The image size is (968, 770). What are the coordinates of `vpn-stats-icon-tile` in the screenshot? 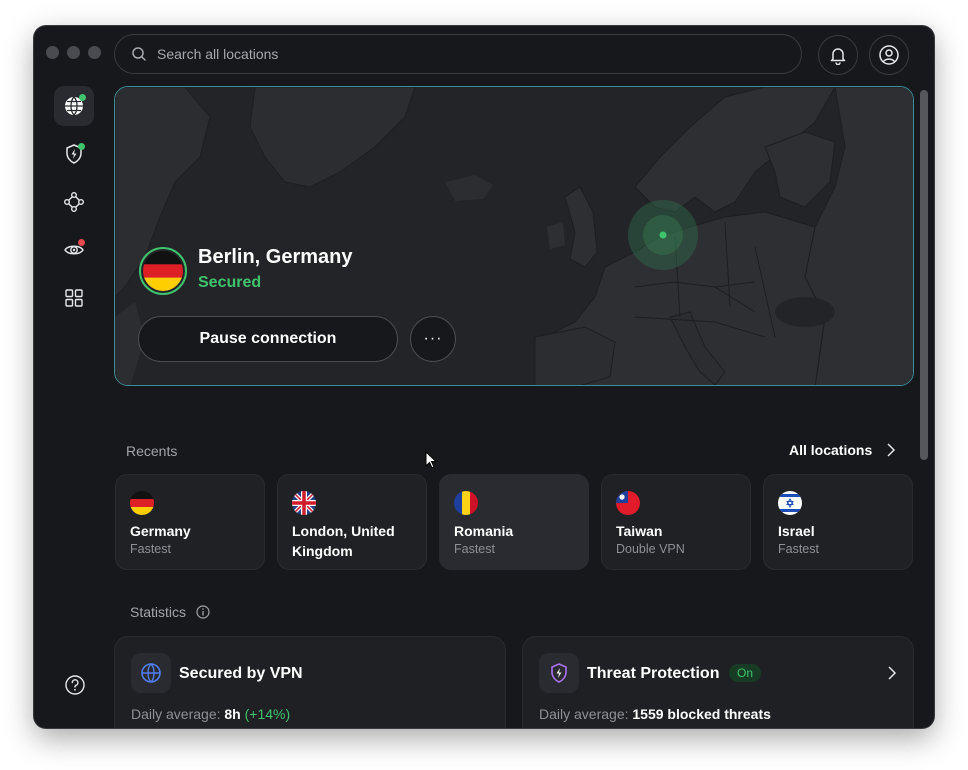 It's located at (151, 673).